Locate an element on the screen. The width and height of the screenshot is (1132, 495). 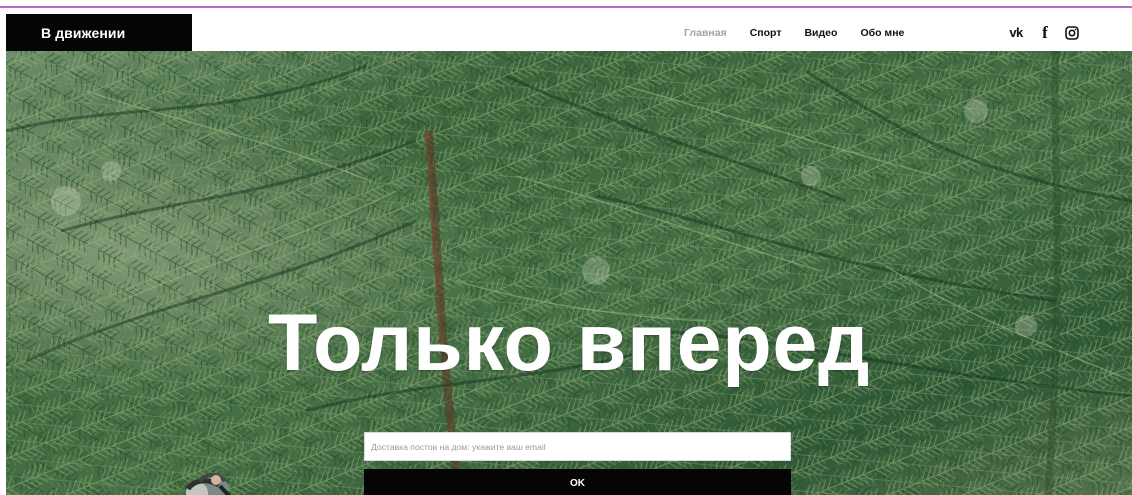
facebook-icon: f is located at coordinates (1045, 32).